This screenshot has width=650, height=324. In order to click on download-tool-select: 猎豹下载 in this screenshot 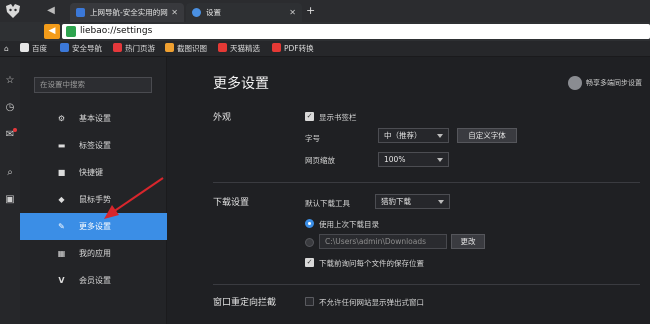, I will do `click(412, 201)`.